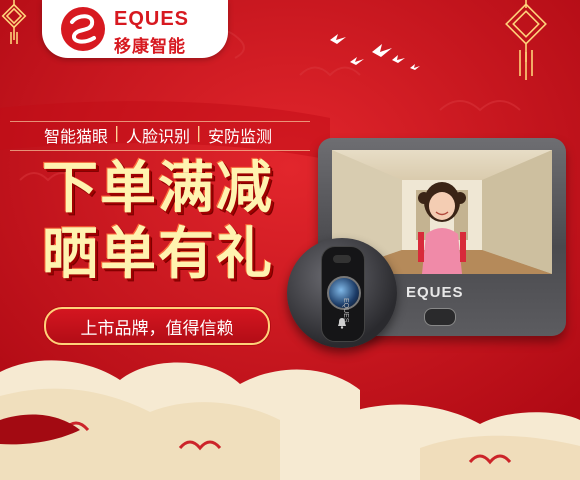 This screenshot has width=580, height=480. What do you see at coordinates (435, 292) in the screenshot?
I see `monitor-brand: EQUES` at bounding box center [435, 292].